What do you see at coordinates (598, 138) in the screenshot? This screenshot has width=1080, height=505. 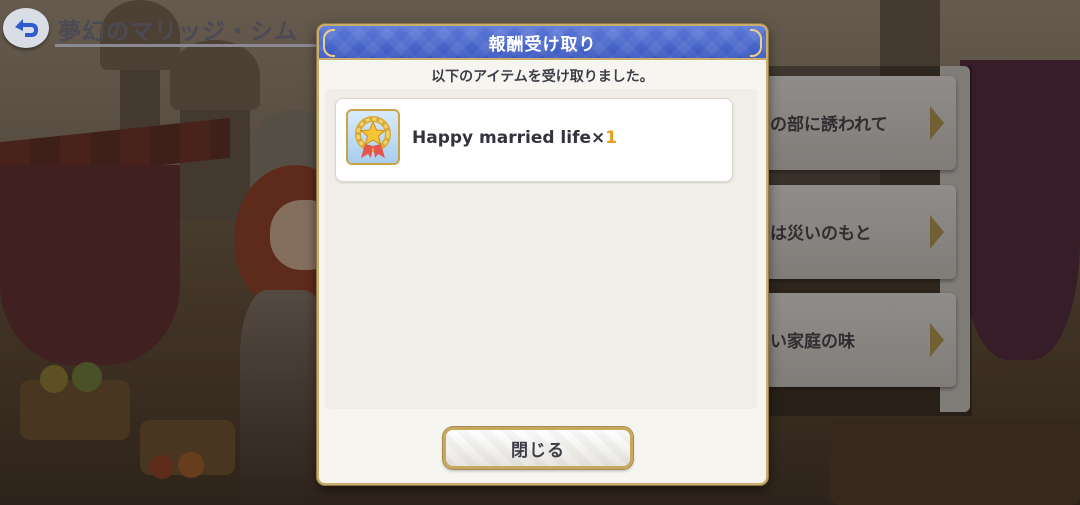 I see `times-sign: ×` at bounding box center [598, 138].